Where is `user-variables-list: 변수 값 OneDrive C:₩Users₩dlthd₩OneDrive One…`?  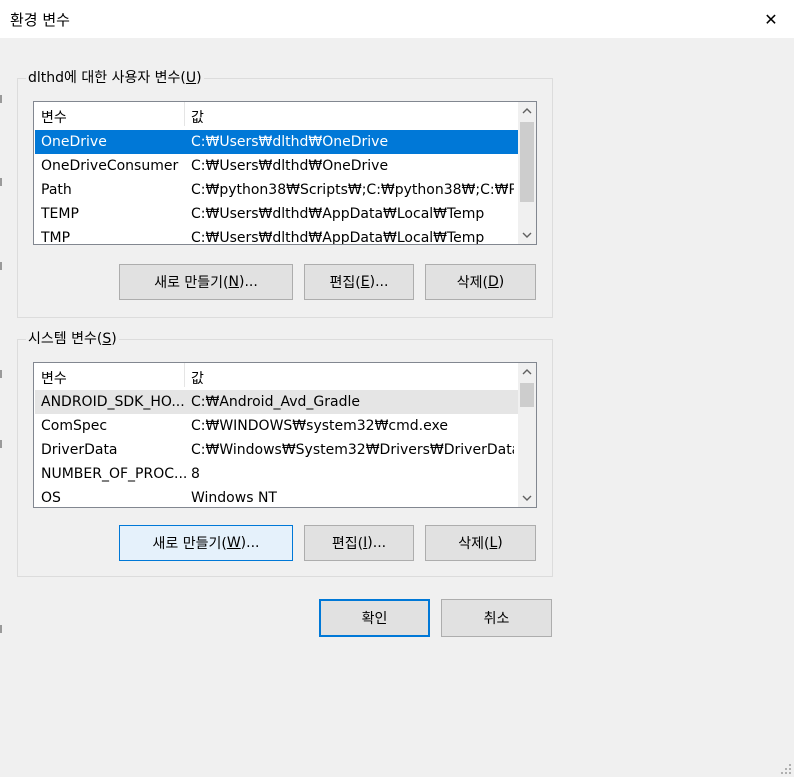
user-variables-list: 변수 값 OneDrive C:₩Users₩dlthd₩OneDrive One… is located at coordinates (285, 173).